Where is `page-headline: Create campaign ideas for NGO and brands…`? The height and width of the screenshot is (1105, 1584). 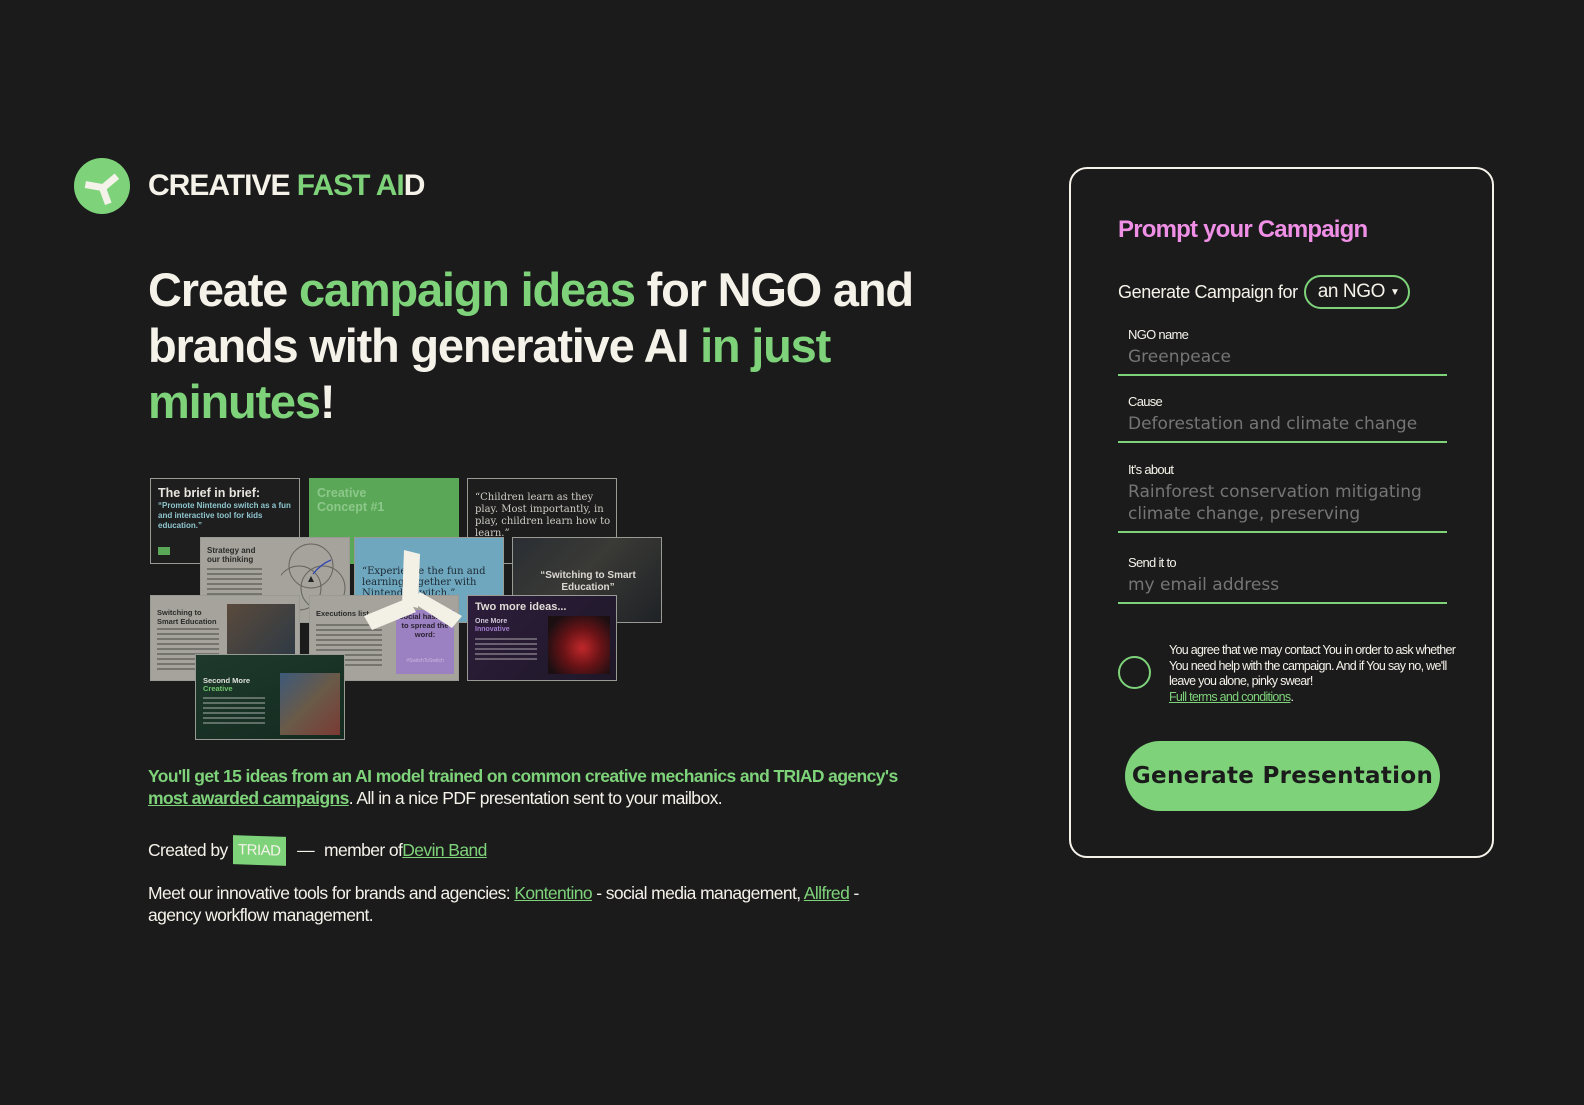
page-headline: Create campaign ideas for NGO and brands… is located at coordinates (531, 345).